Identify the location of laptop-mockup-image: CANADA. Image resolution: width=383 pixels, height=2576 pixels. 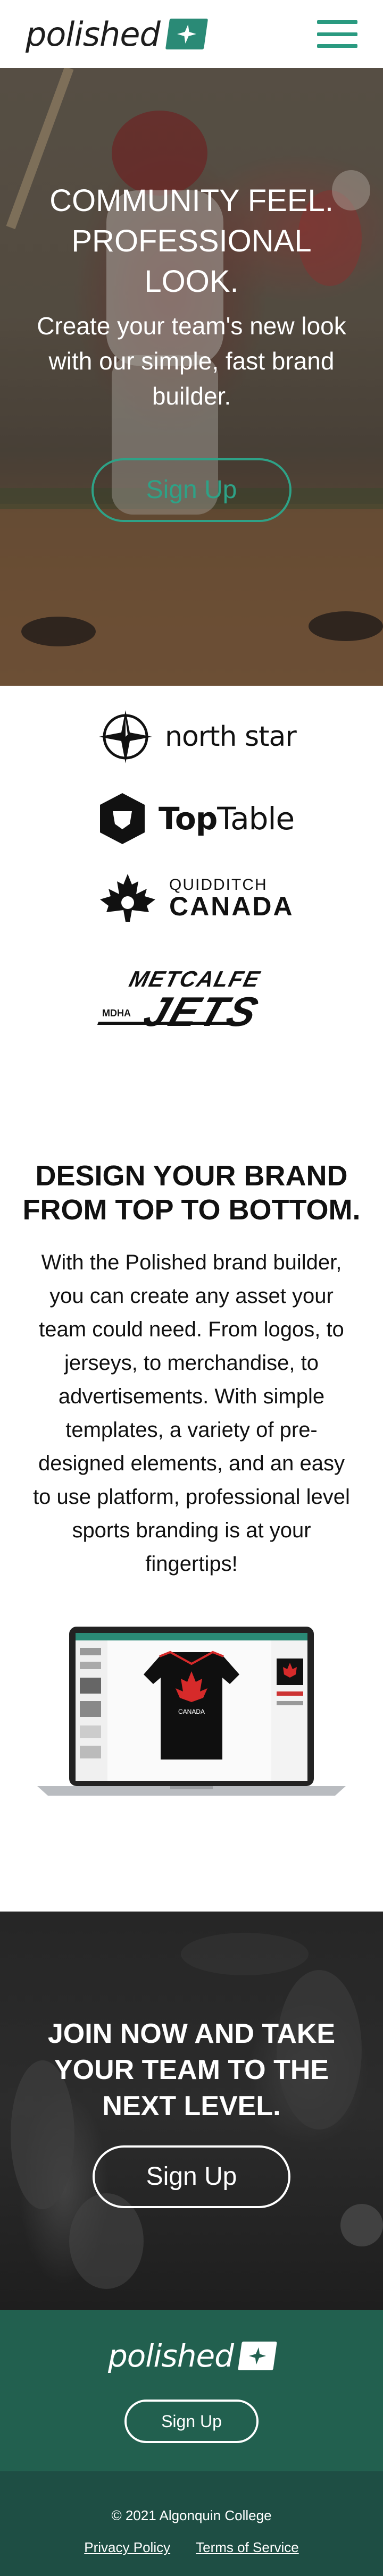
(191, 1712).